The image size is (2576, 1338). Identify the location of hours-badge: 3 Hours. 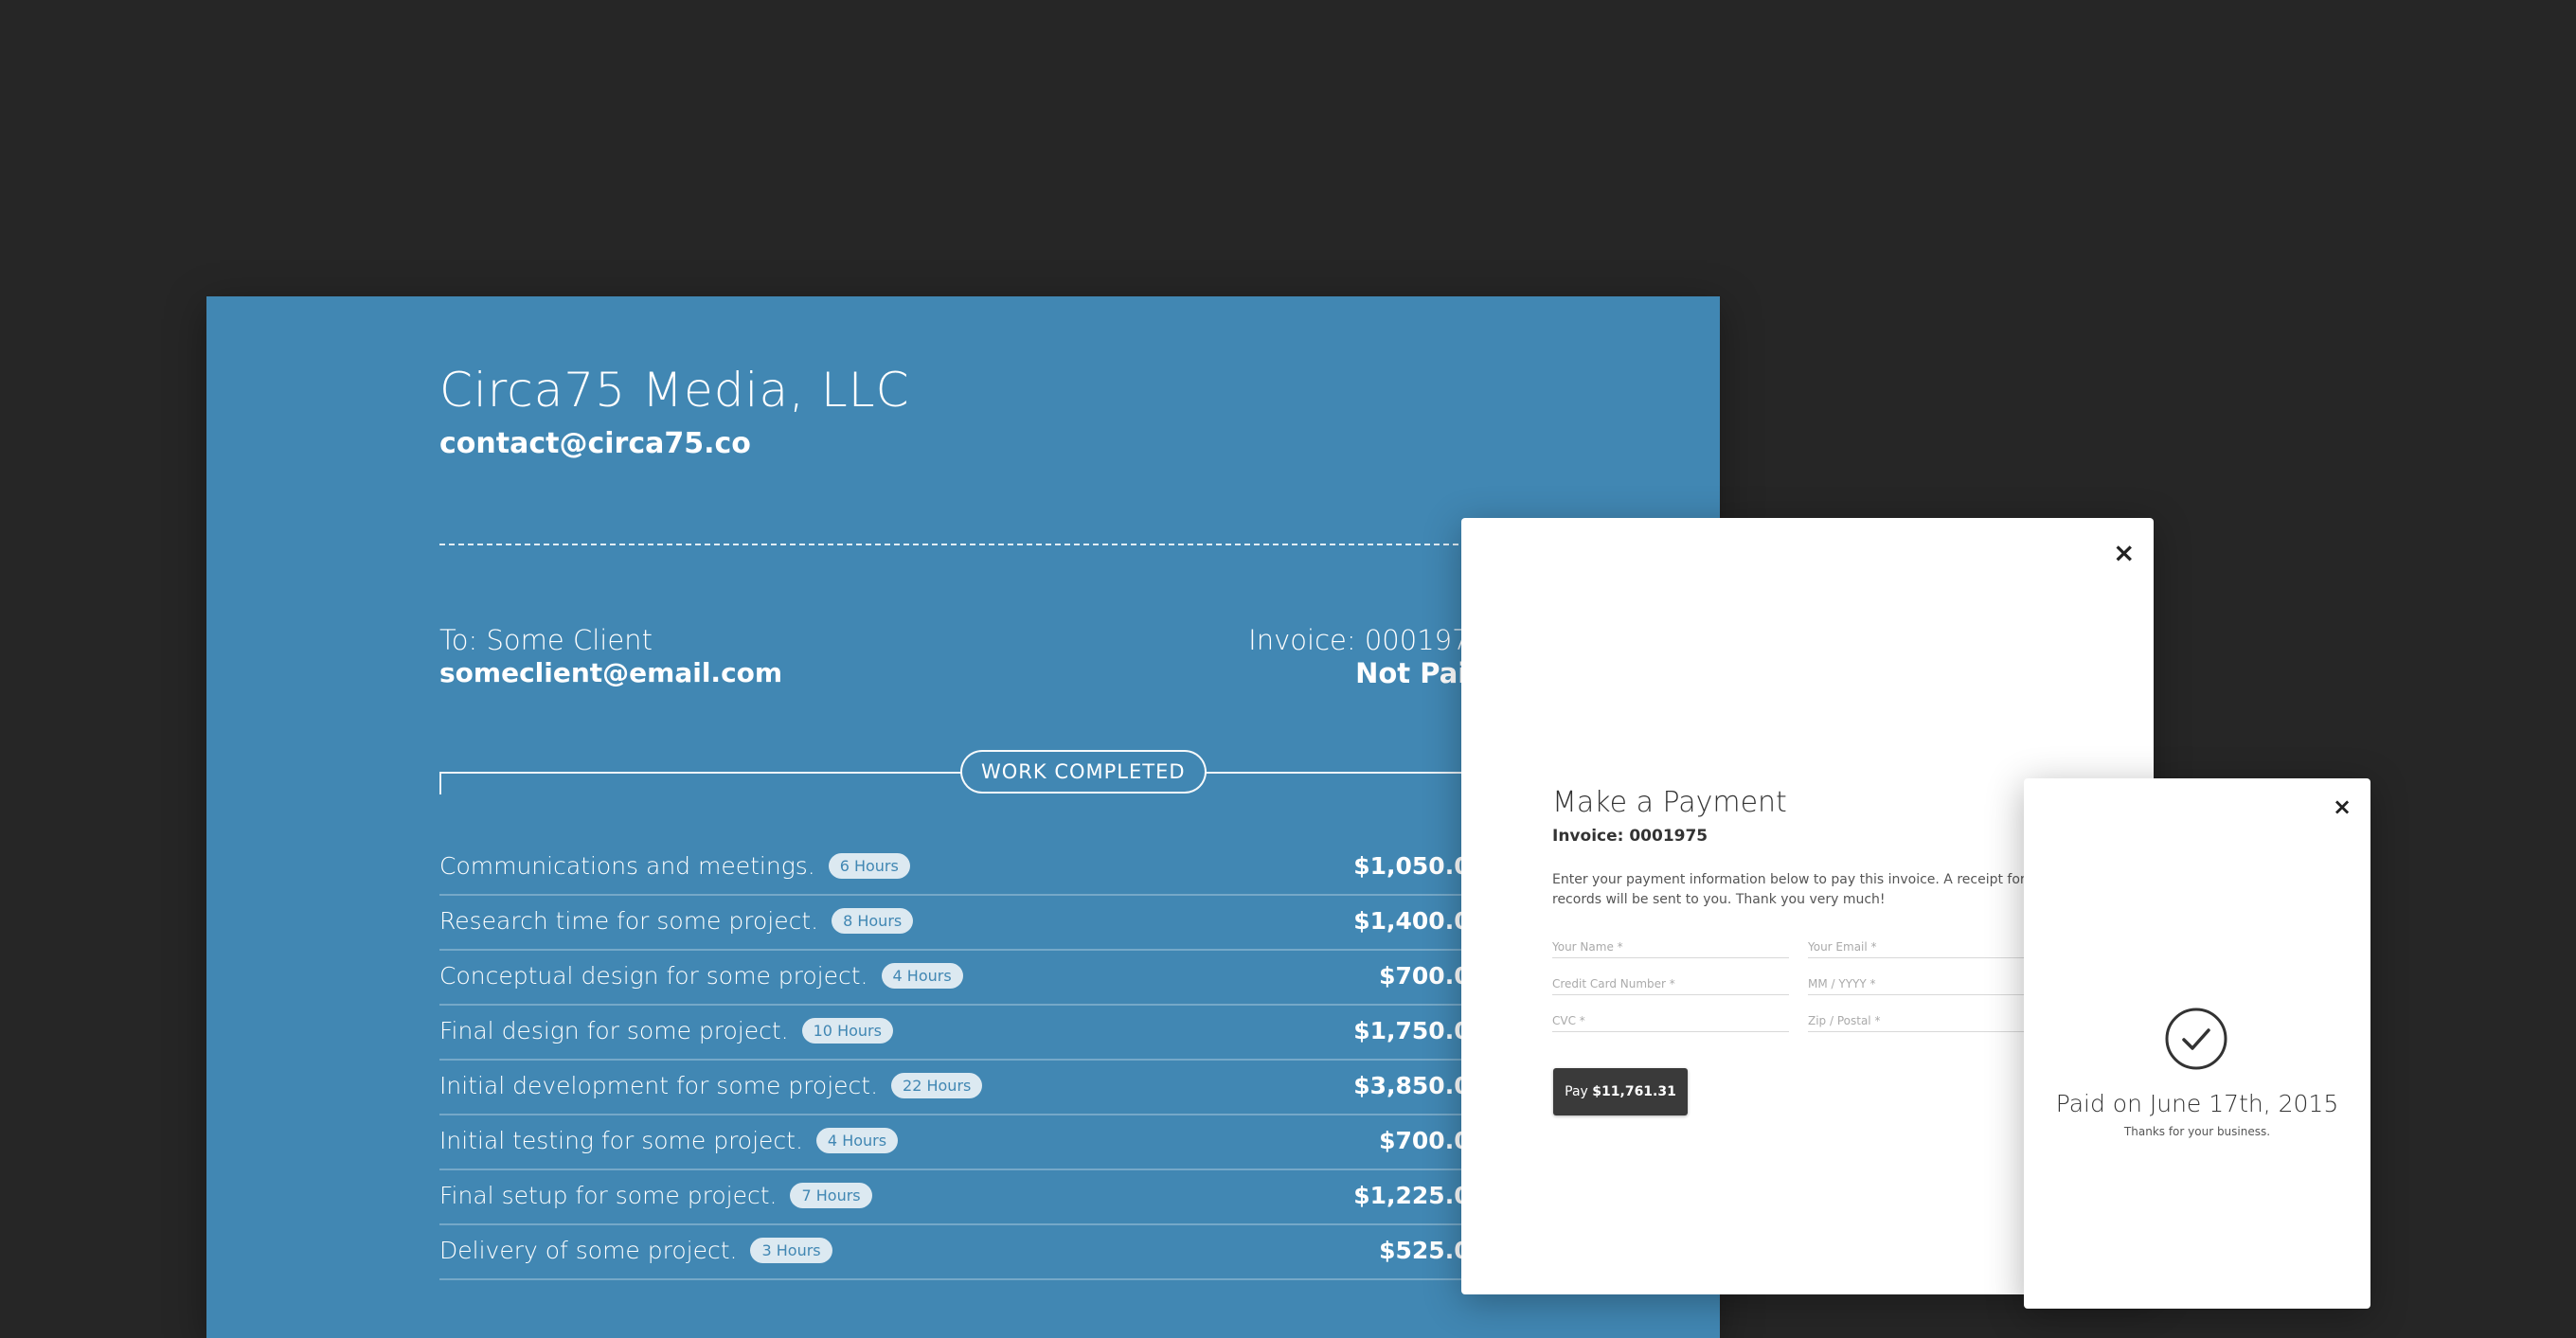
(791, 1250).